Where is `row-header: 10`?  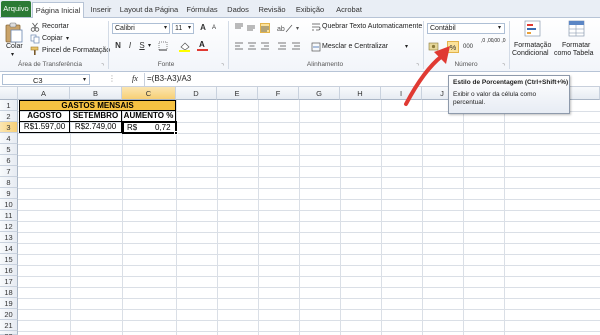
row-header: 10 is located at coordinates (9, 204).